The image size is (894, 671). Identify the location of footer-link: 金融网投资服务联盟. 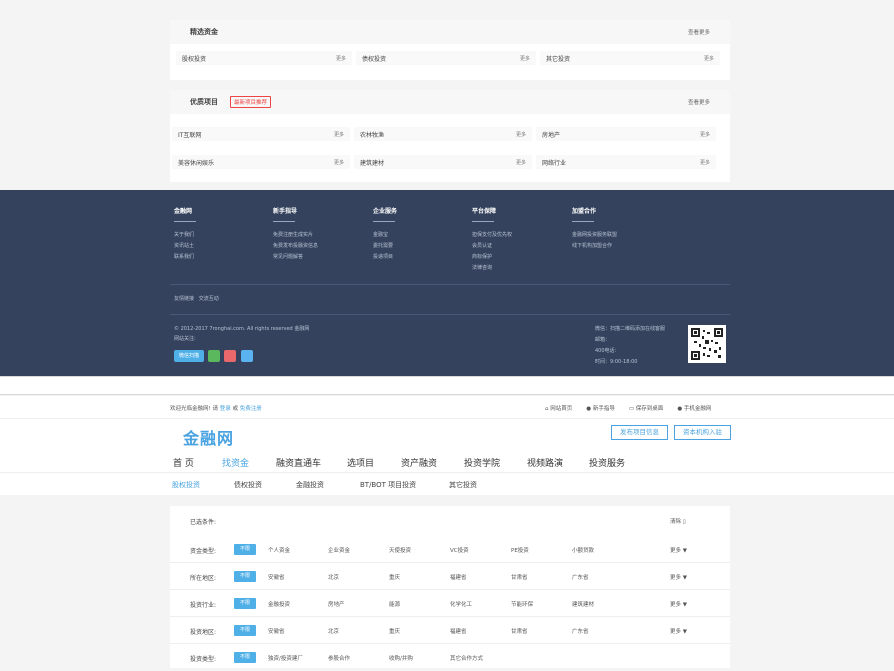
(594, 235).